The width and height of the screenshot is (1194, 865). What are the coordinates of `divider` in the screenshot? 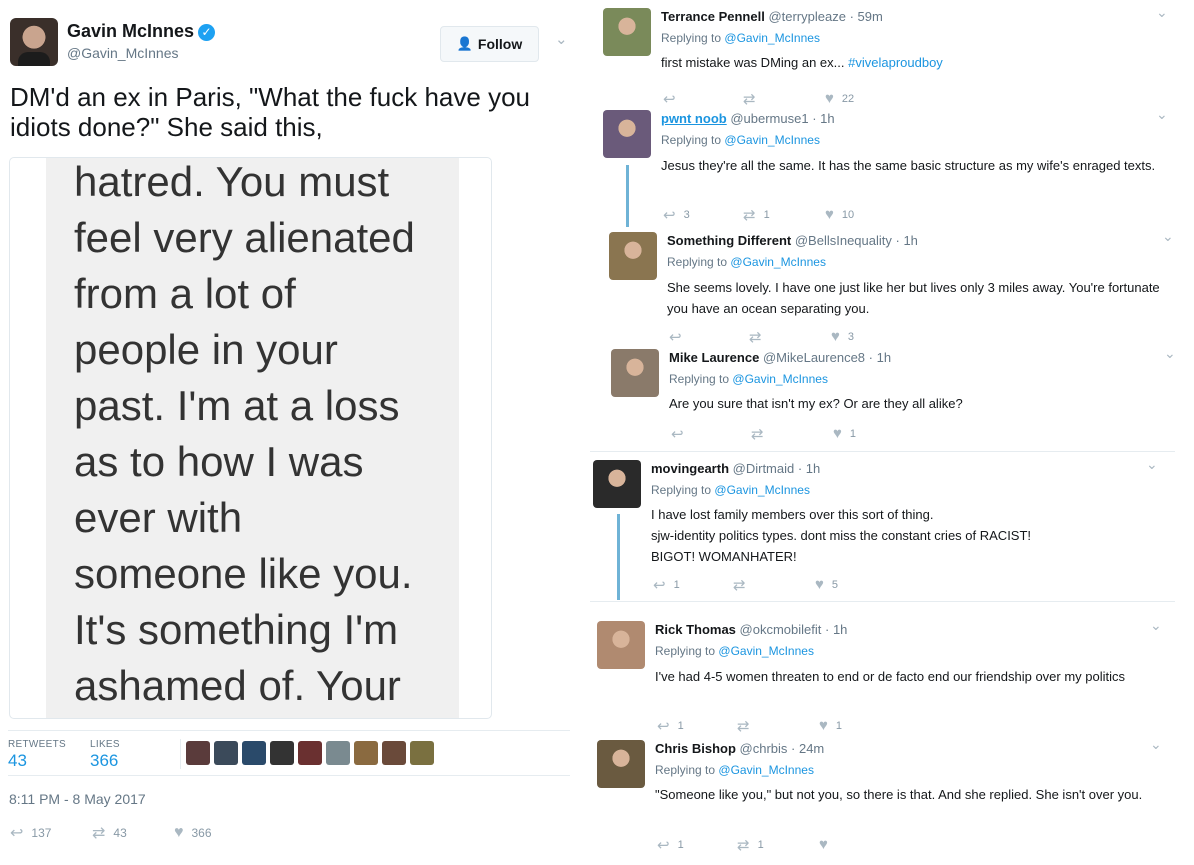 It's located at (180, 754).